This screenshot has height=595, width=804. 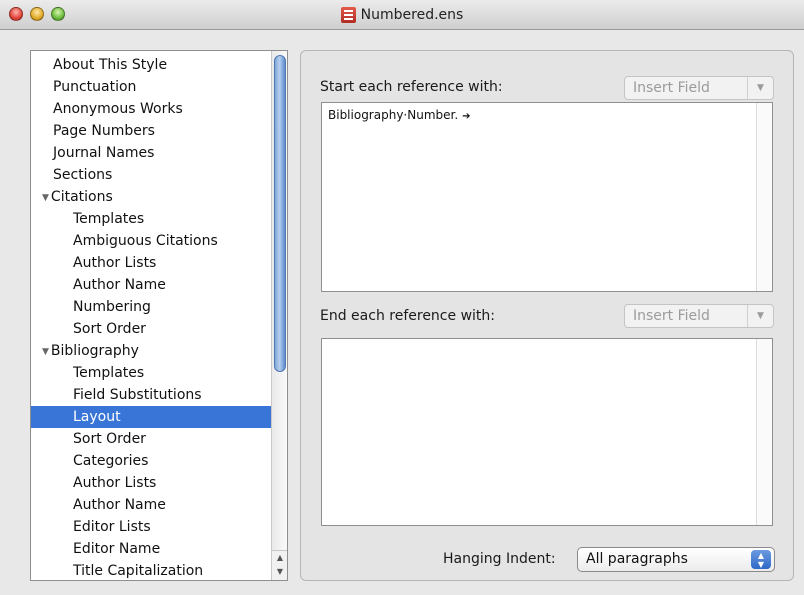 What do you see at coordinates (112, 527) in the screenshot?
I see `sidebar-item-label: Editor Lists` at bounding box center [112, 527].